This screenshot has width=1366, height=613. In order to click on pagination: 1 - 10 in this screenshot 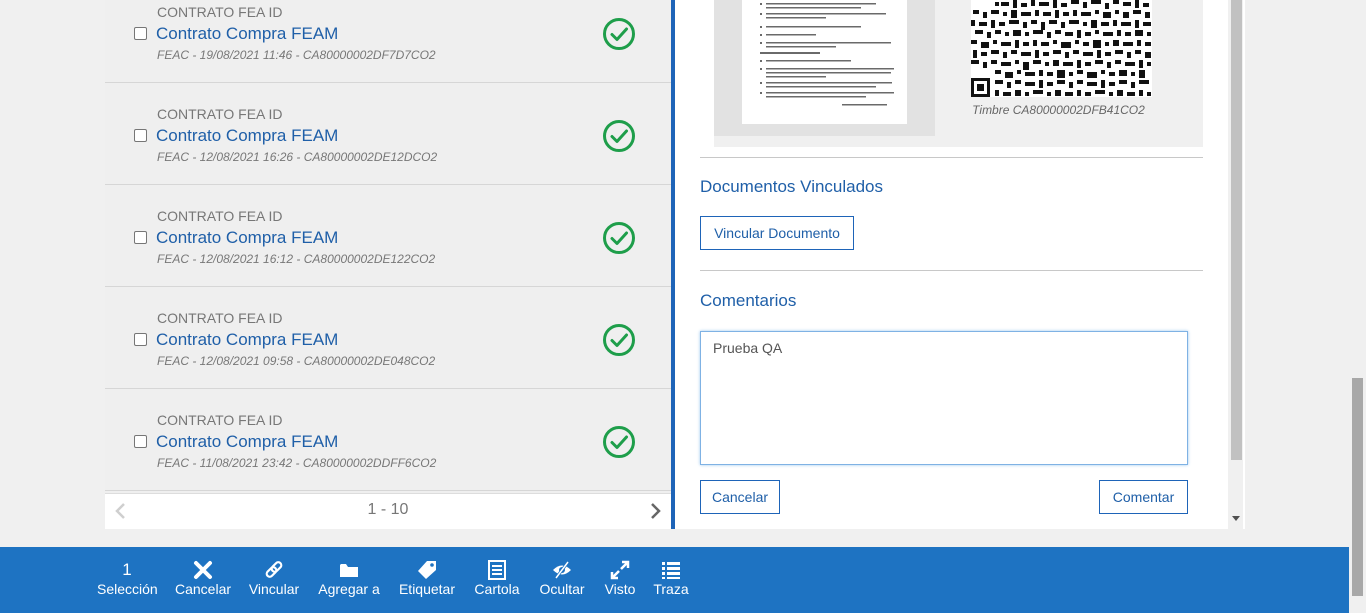, I will do `click(388, 511)`.